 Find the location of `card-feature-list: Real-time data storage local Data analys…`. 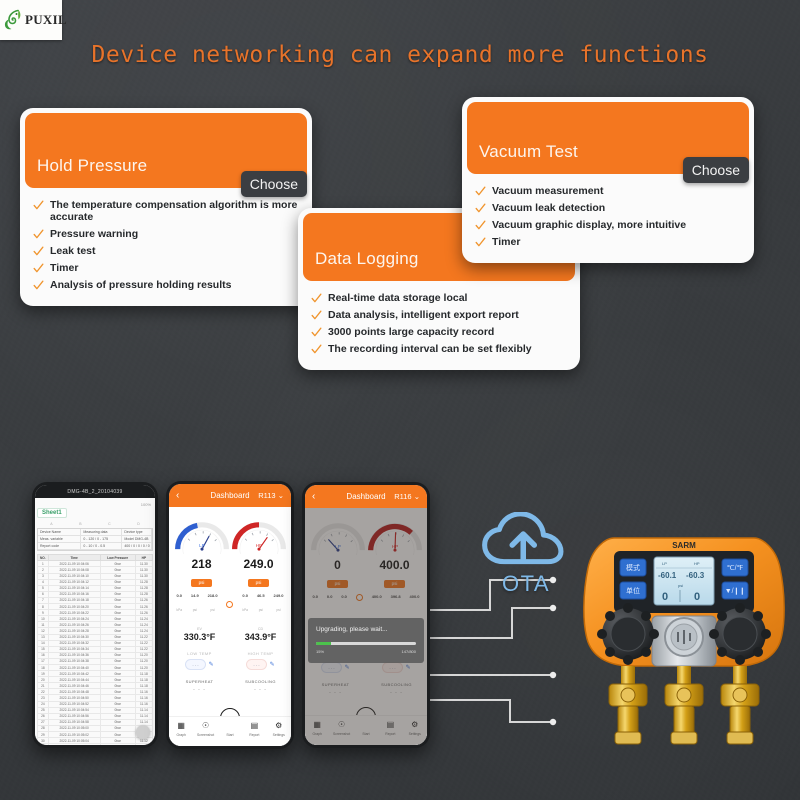

card-feature-list: Real-time data storage local Data analys… is located at coordinates (439, 323).